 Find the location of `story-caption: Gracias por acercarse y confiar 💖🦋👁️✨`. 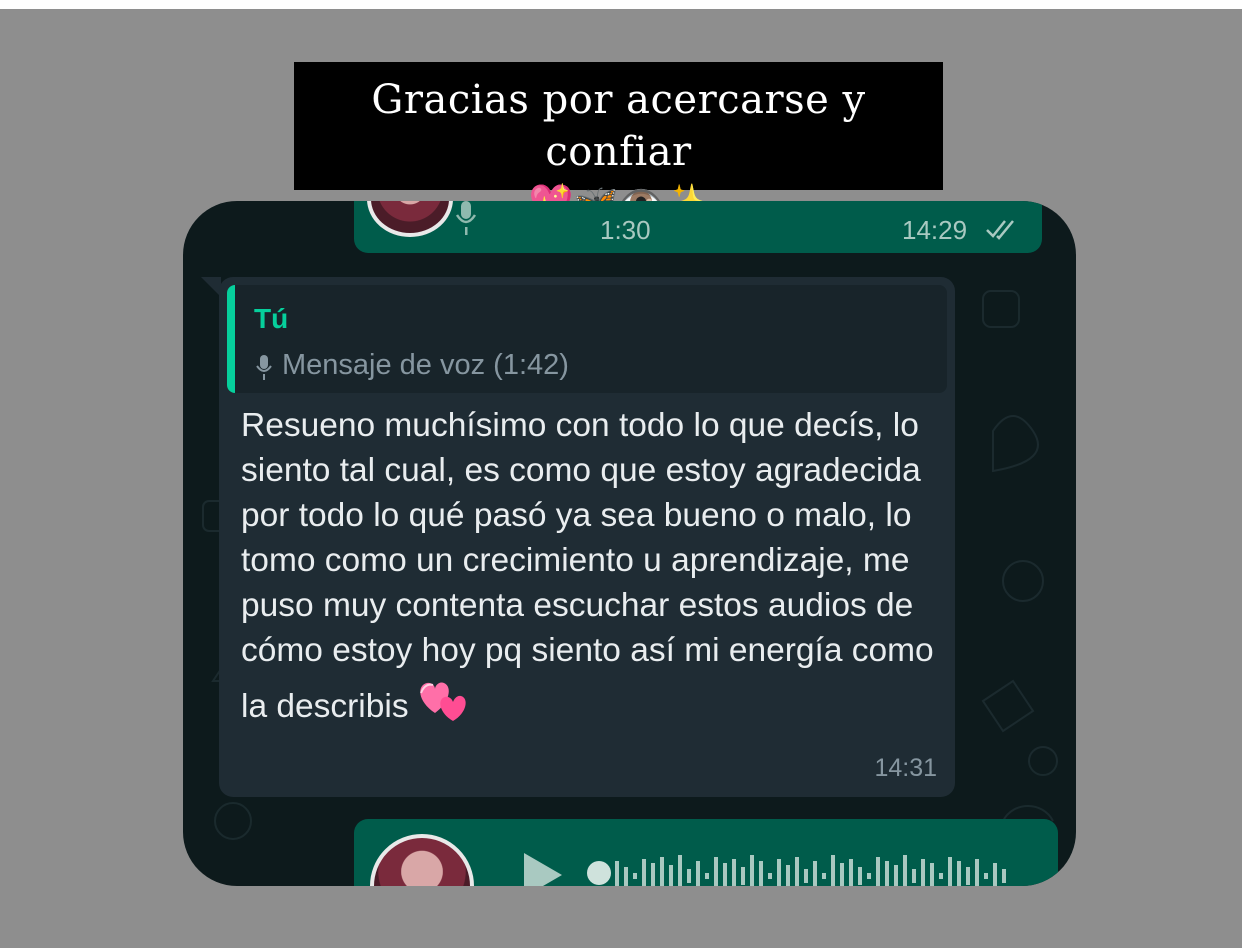

story-caption: Gracias por acercarse y confiar 💖🦋👁️✨ is located at coordinates (618, 143).